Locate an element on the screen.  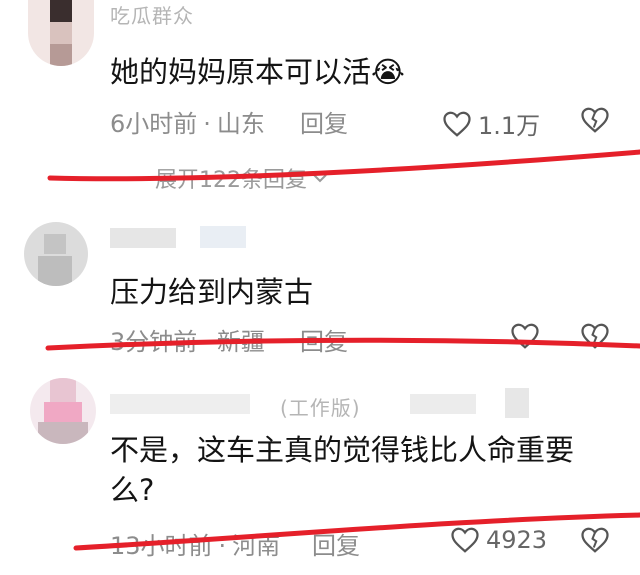
chevron-down-icon is located at coordinates (320, 178).